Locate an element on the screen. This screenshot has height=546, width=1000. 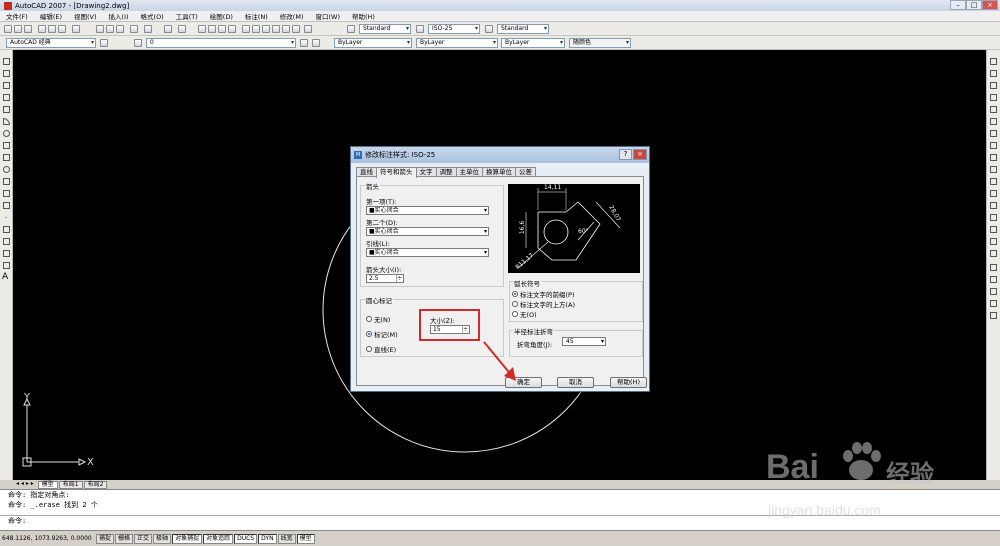
preview-icon is located at coordinates (52, 29).